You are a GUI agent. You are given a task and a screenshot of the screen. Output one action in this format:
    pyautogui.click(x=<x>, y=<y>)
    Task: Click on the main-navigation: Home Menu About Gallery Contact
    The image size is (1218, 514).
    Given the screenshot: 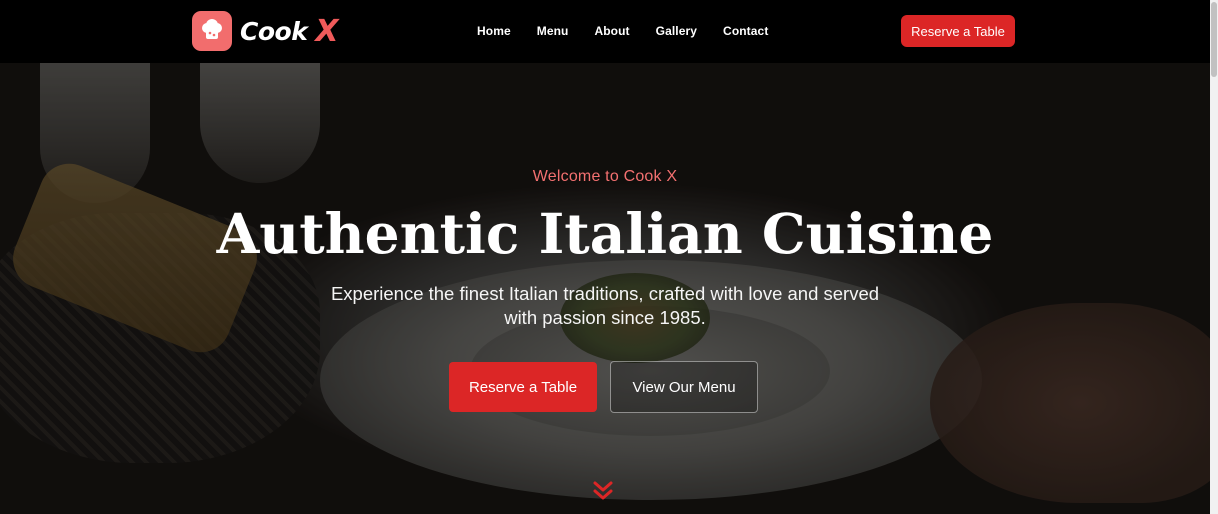 What is the action you would take?
    pyautogui.click(x=635, y=31)
    